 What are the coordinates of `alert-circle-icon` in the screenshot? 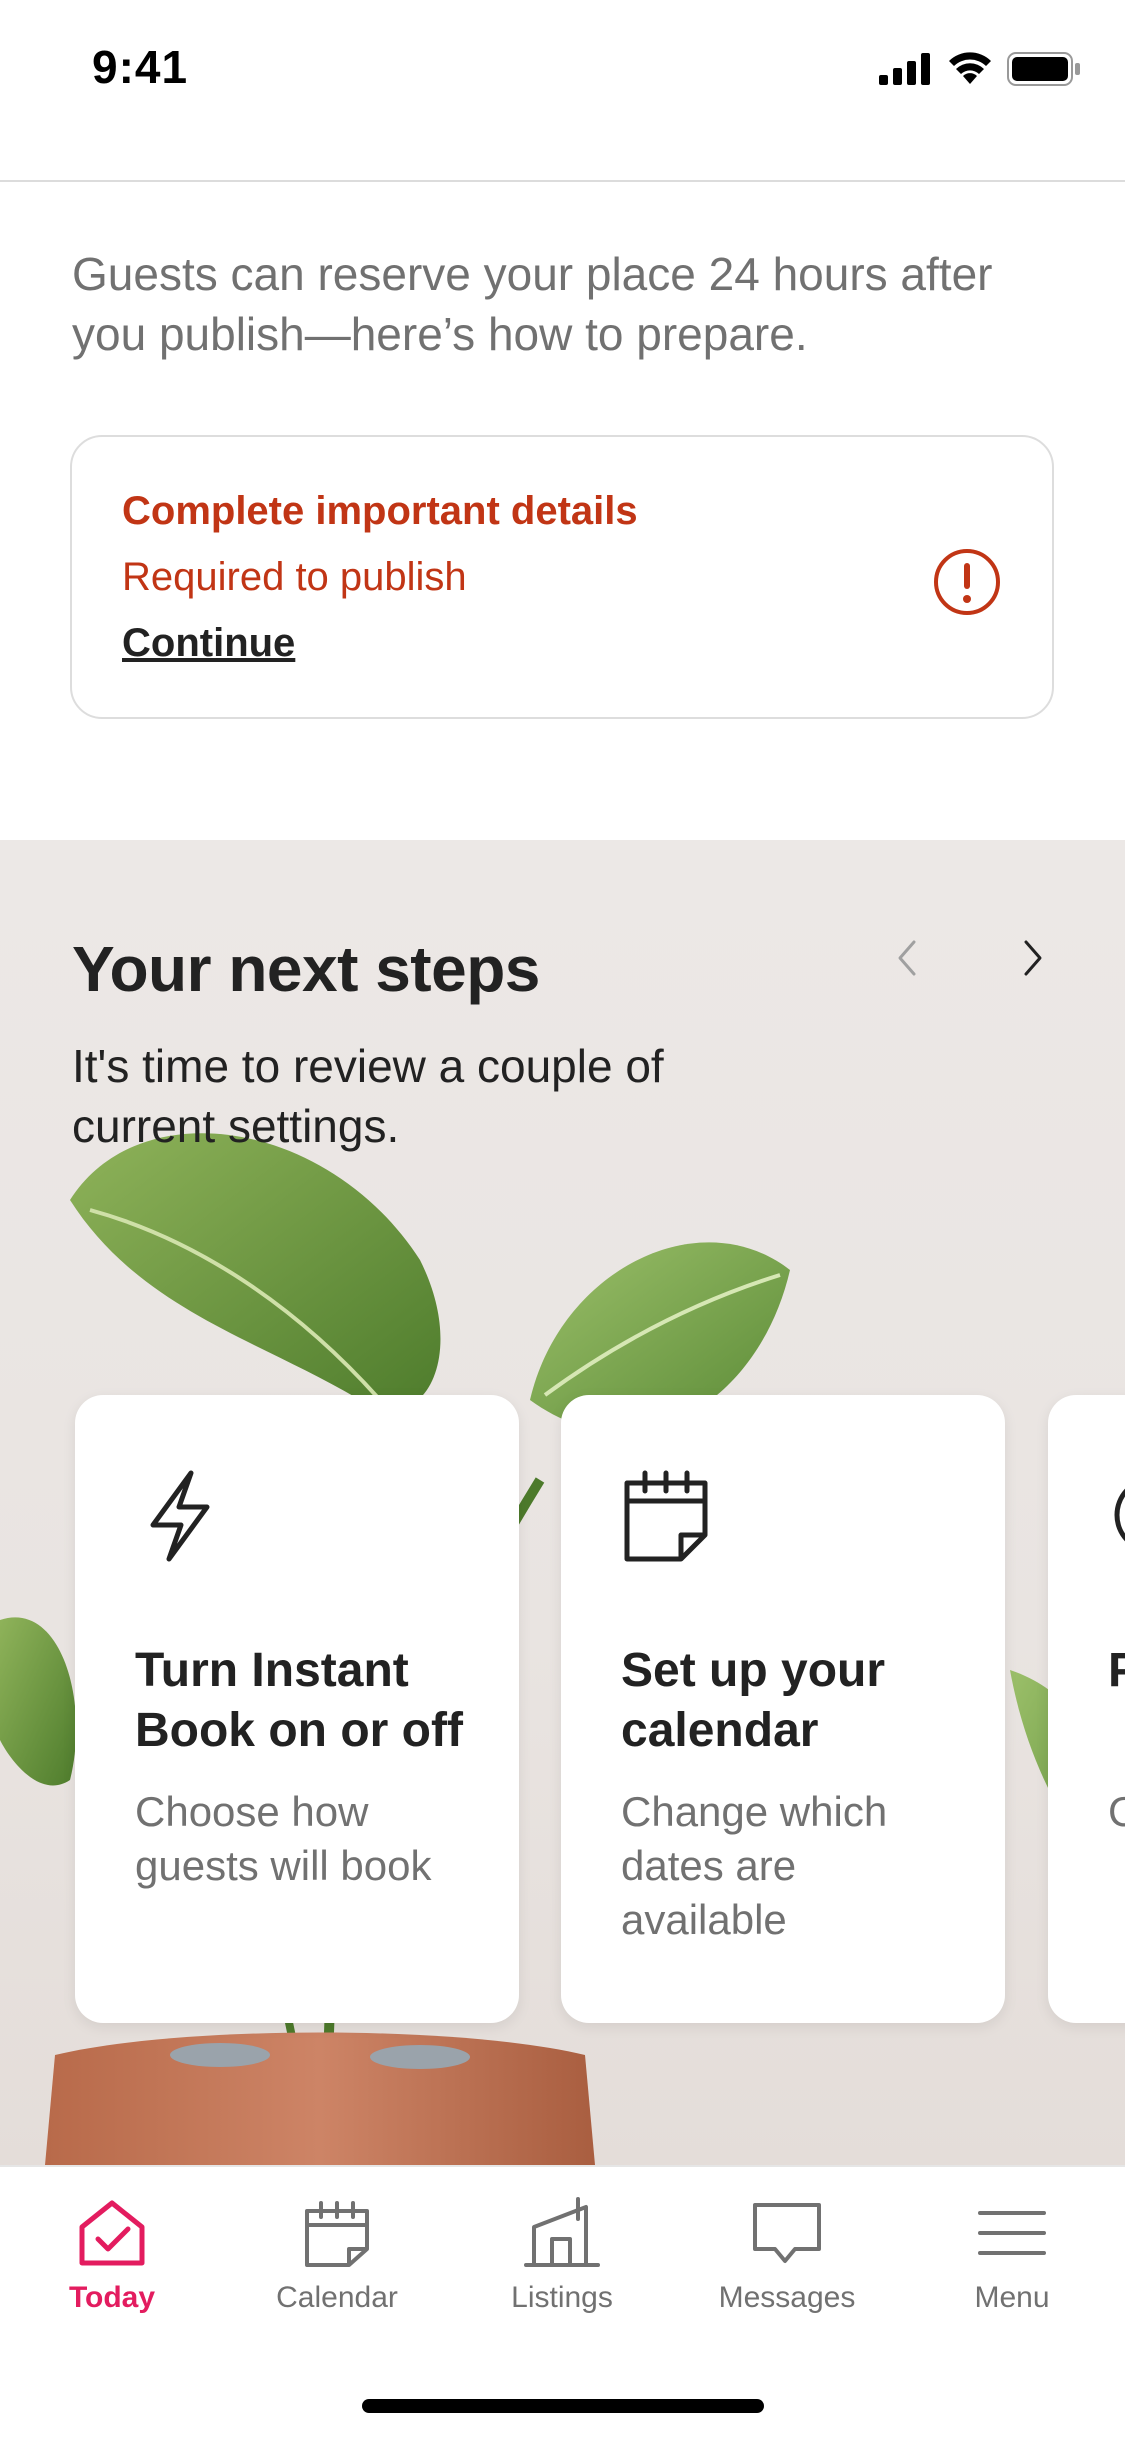 It's located at (967, 582).